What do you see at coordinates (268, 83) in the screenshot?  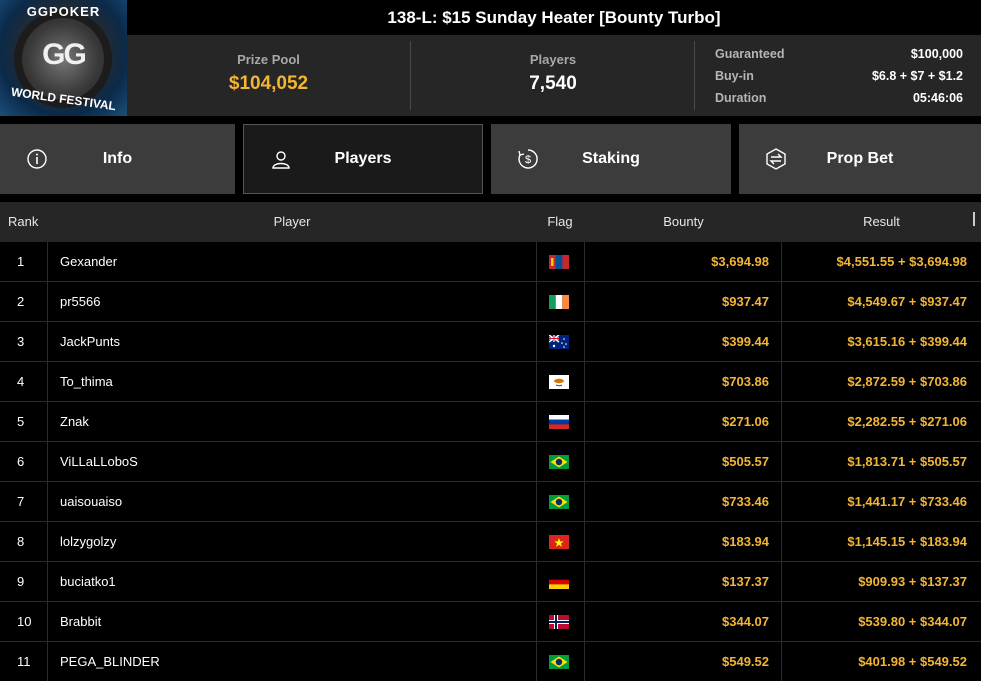 I see `prize-pool-value: $104,052` at bounding box center [268, 83].